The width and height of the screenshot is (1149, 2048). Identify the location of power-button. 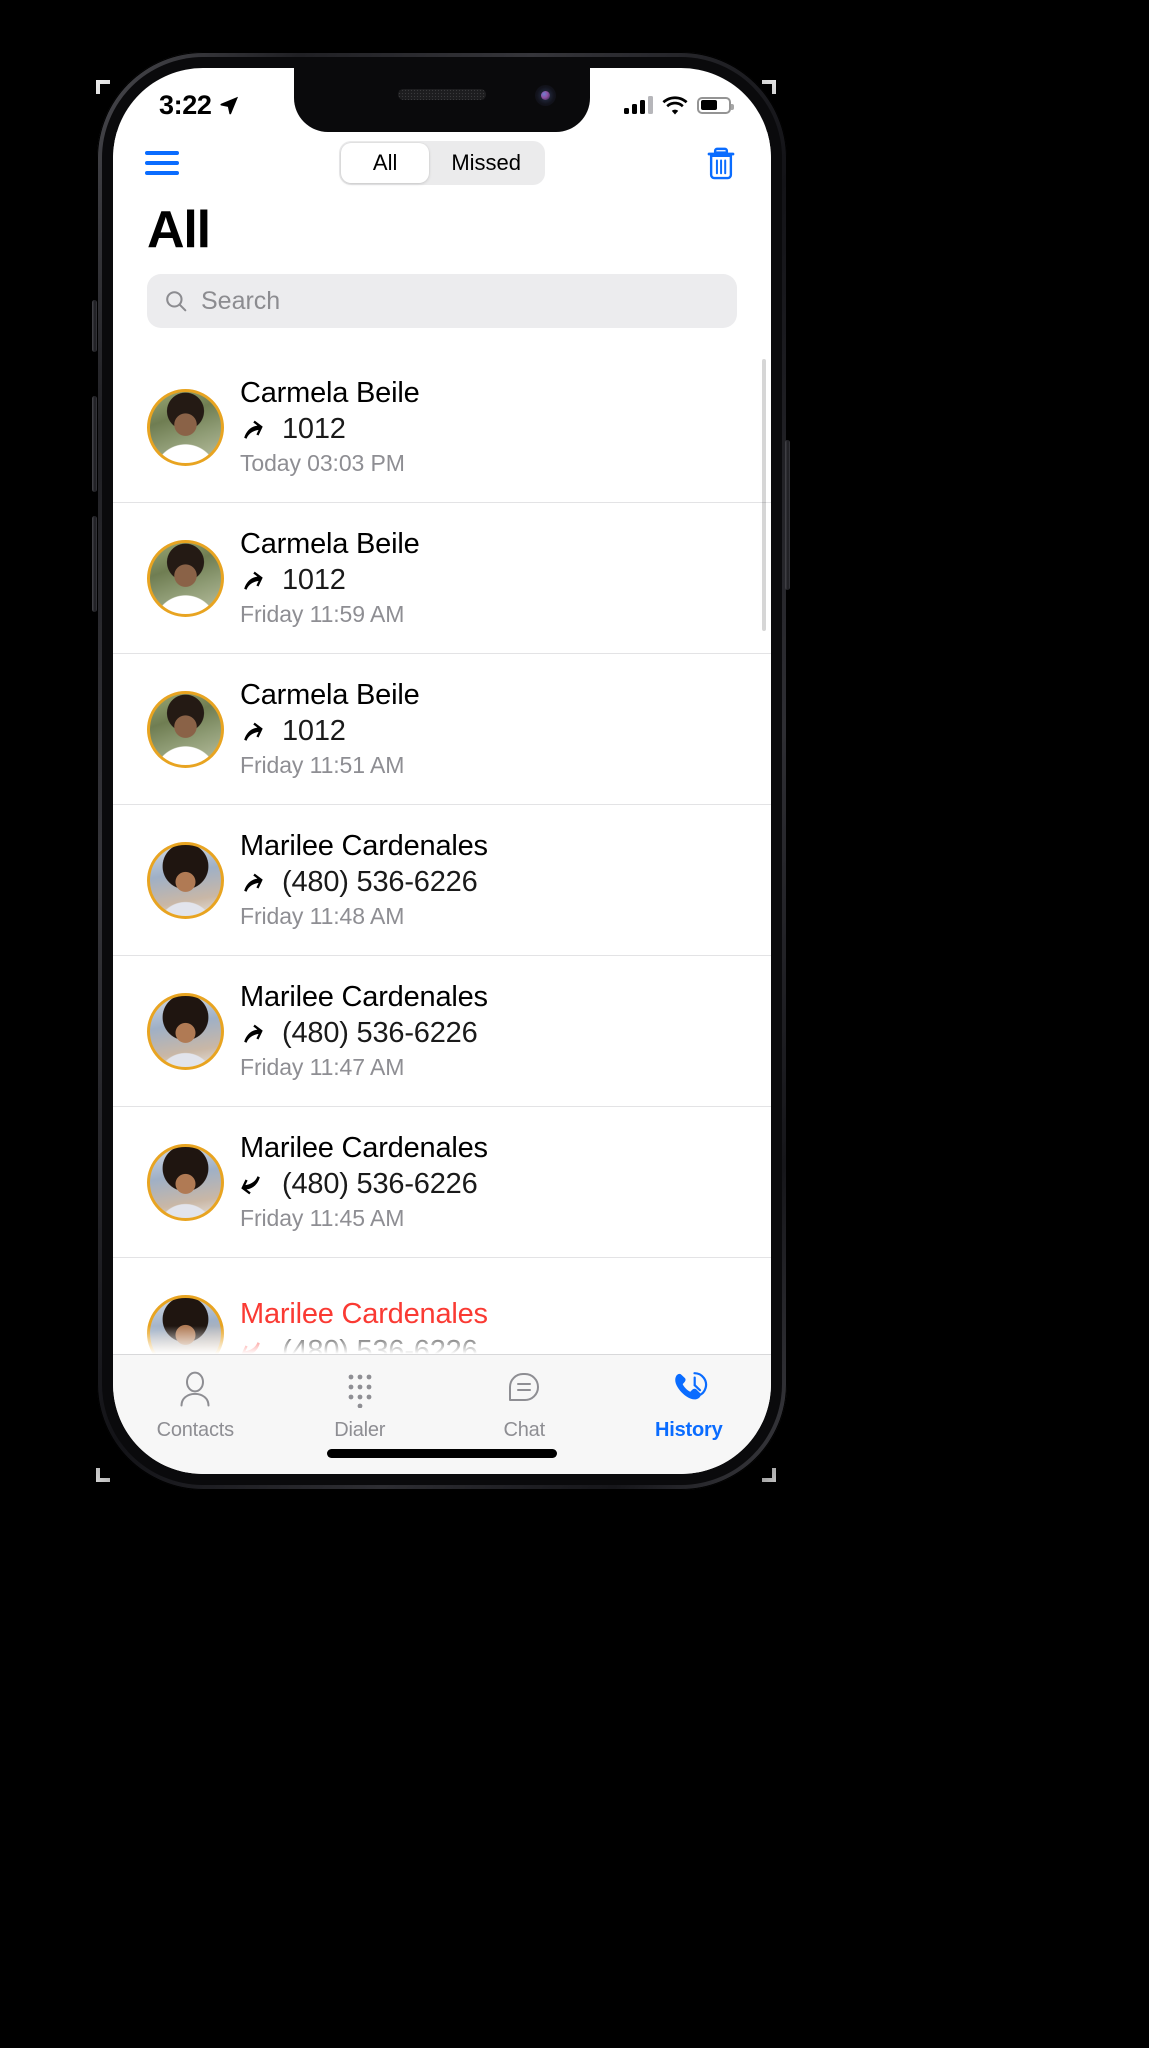
(787, 515).